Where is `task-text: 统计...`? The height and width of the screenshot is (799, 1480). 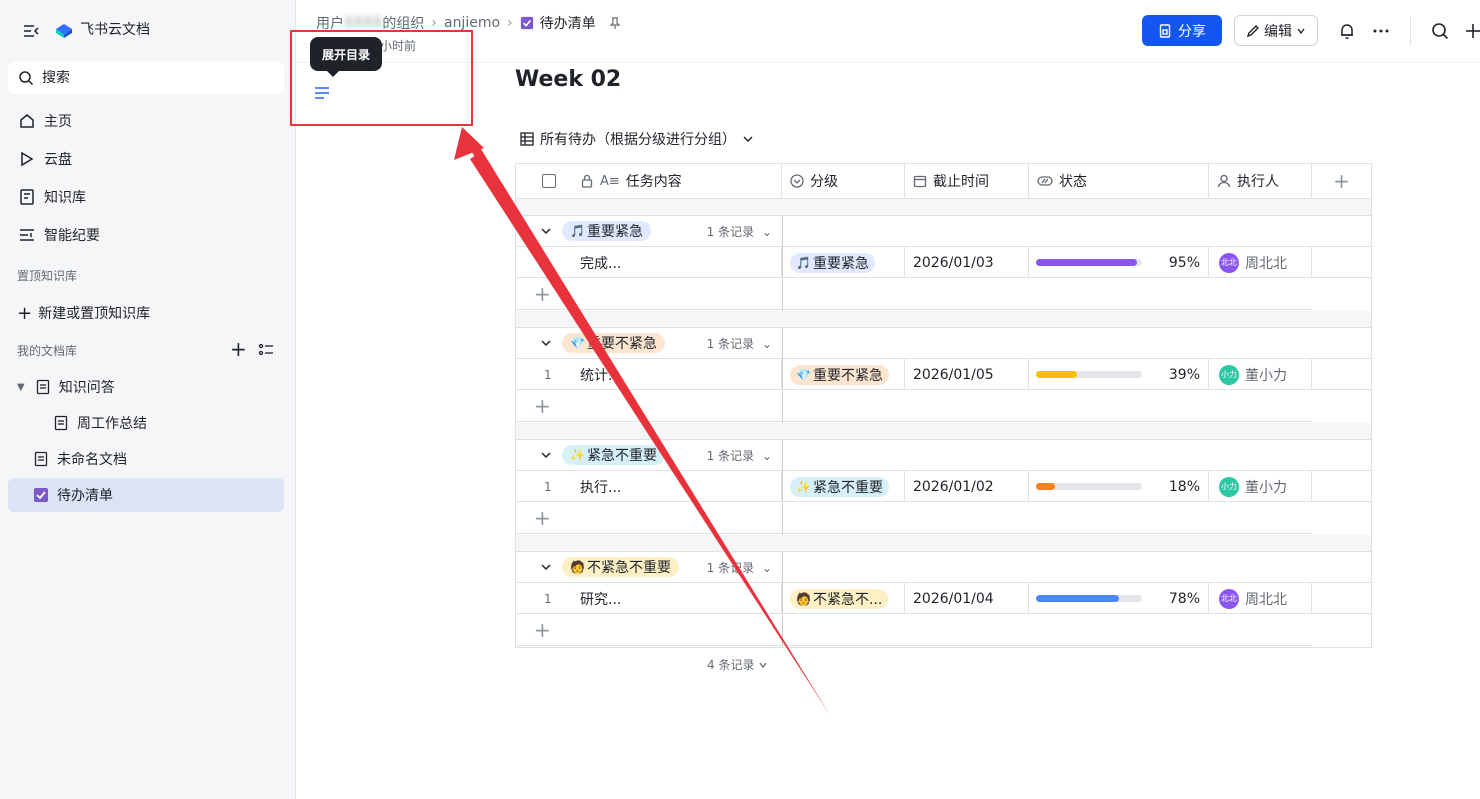 task-text: 统计... is located at coordinates (601, 375).